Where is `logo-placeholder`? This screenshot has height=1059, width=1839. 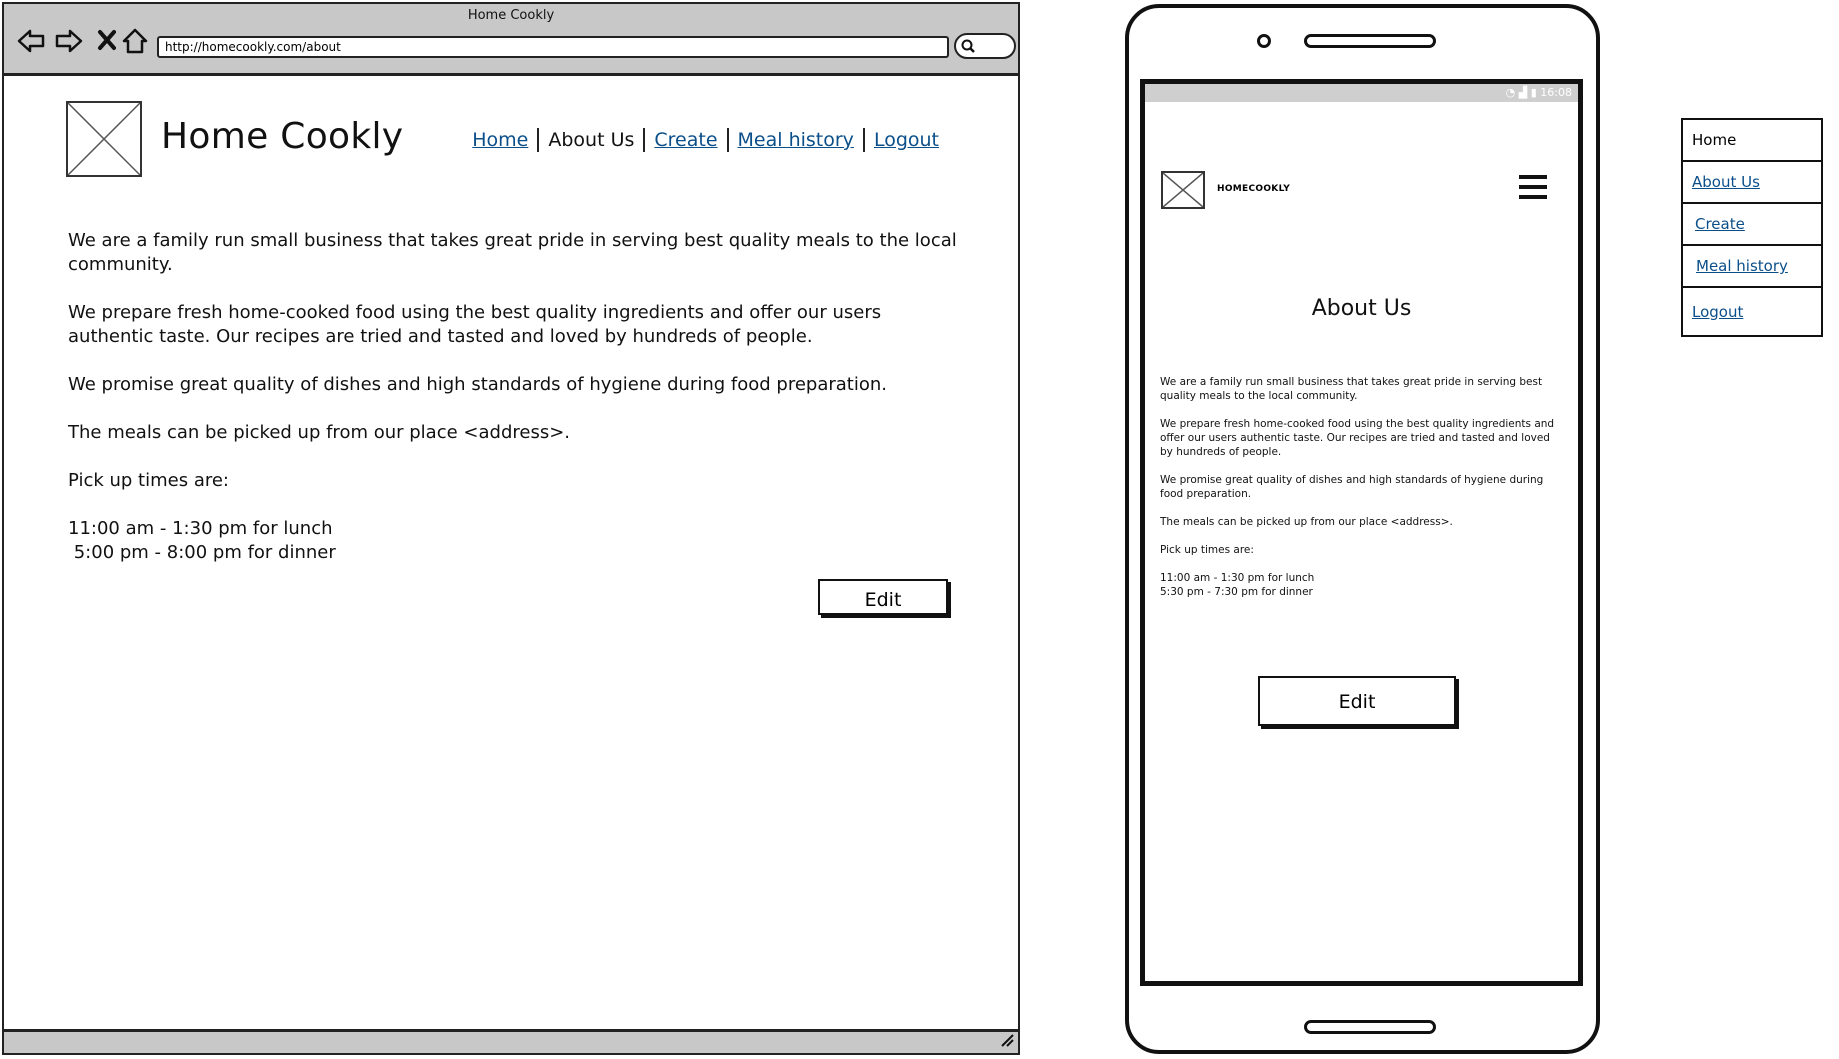 logo-placeholder is located at coordinates (104, 139).